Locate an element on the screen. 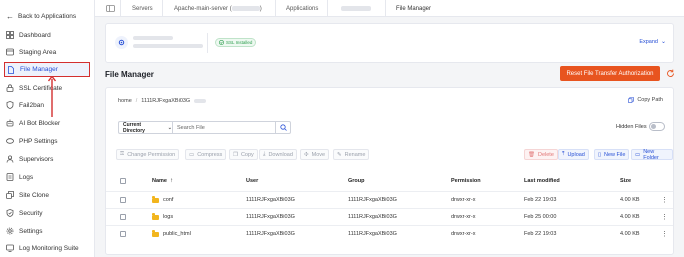 This screenshot has width=684, height=257. sidebar-item-staging-area: Staging Area is located at coordinates (48, 52).